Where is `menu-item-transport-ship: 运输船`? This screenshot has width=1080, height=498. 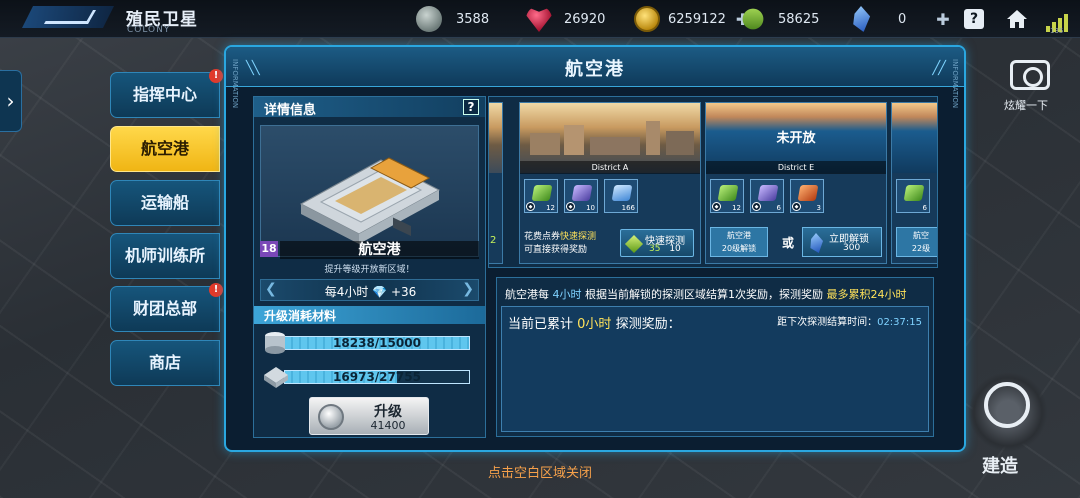
menu-item-transport-ship: 运输船 is located at coordinates (165, 203).